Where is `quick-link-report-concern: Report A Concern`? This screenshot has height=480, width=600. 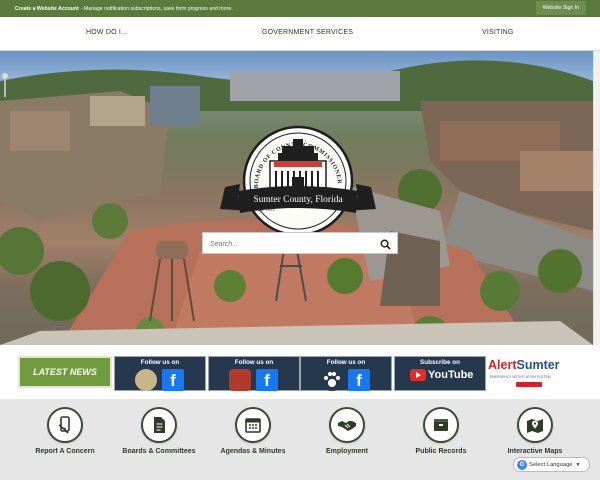
quick-link-report-concern: Report A Concern is located at coordinates (65, 431).